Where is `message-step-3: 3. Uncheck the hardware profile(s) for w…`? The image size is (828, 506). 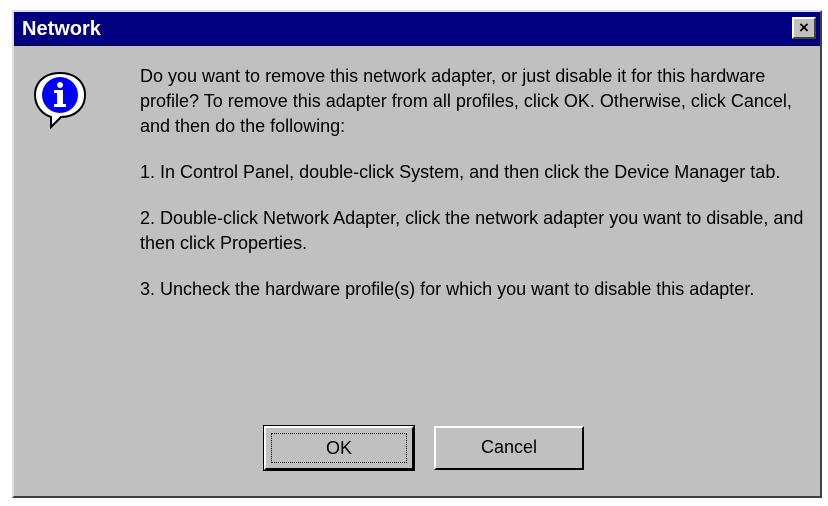 message-step-3: 3. Uncheck the hardware profile(s) for w… is located at coordinates (447, 289).